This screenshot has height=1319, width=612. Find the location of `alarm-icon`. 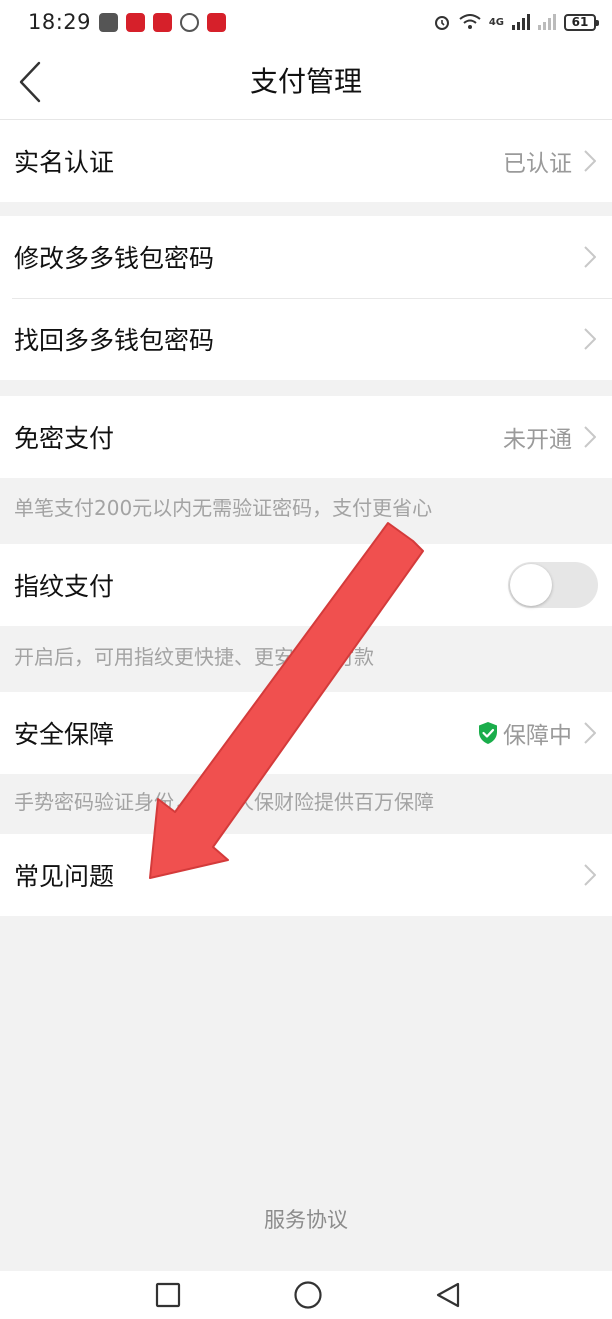

alarm-icon is located at coordinates (441, 23).